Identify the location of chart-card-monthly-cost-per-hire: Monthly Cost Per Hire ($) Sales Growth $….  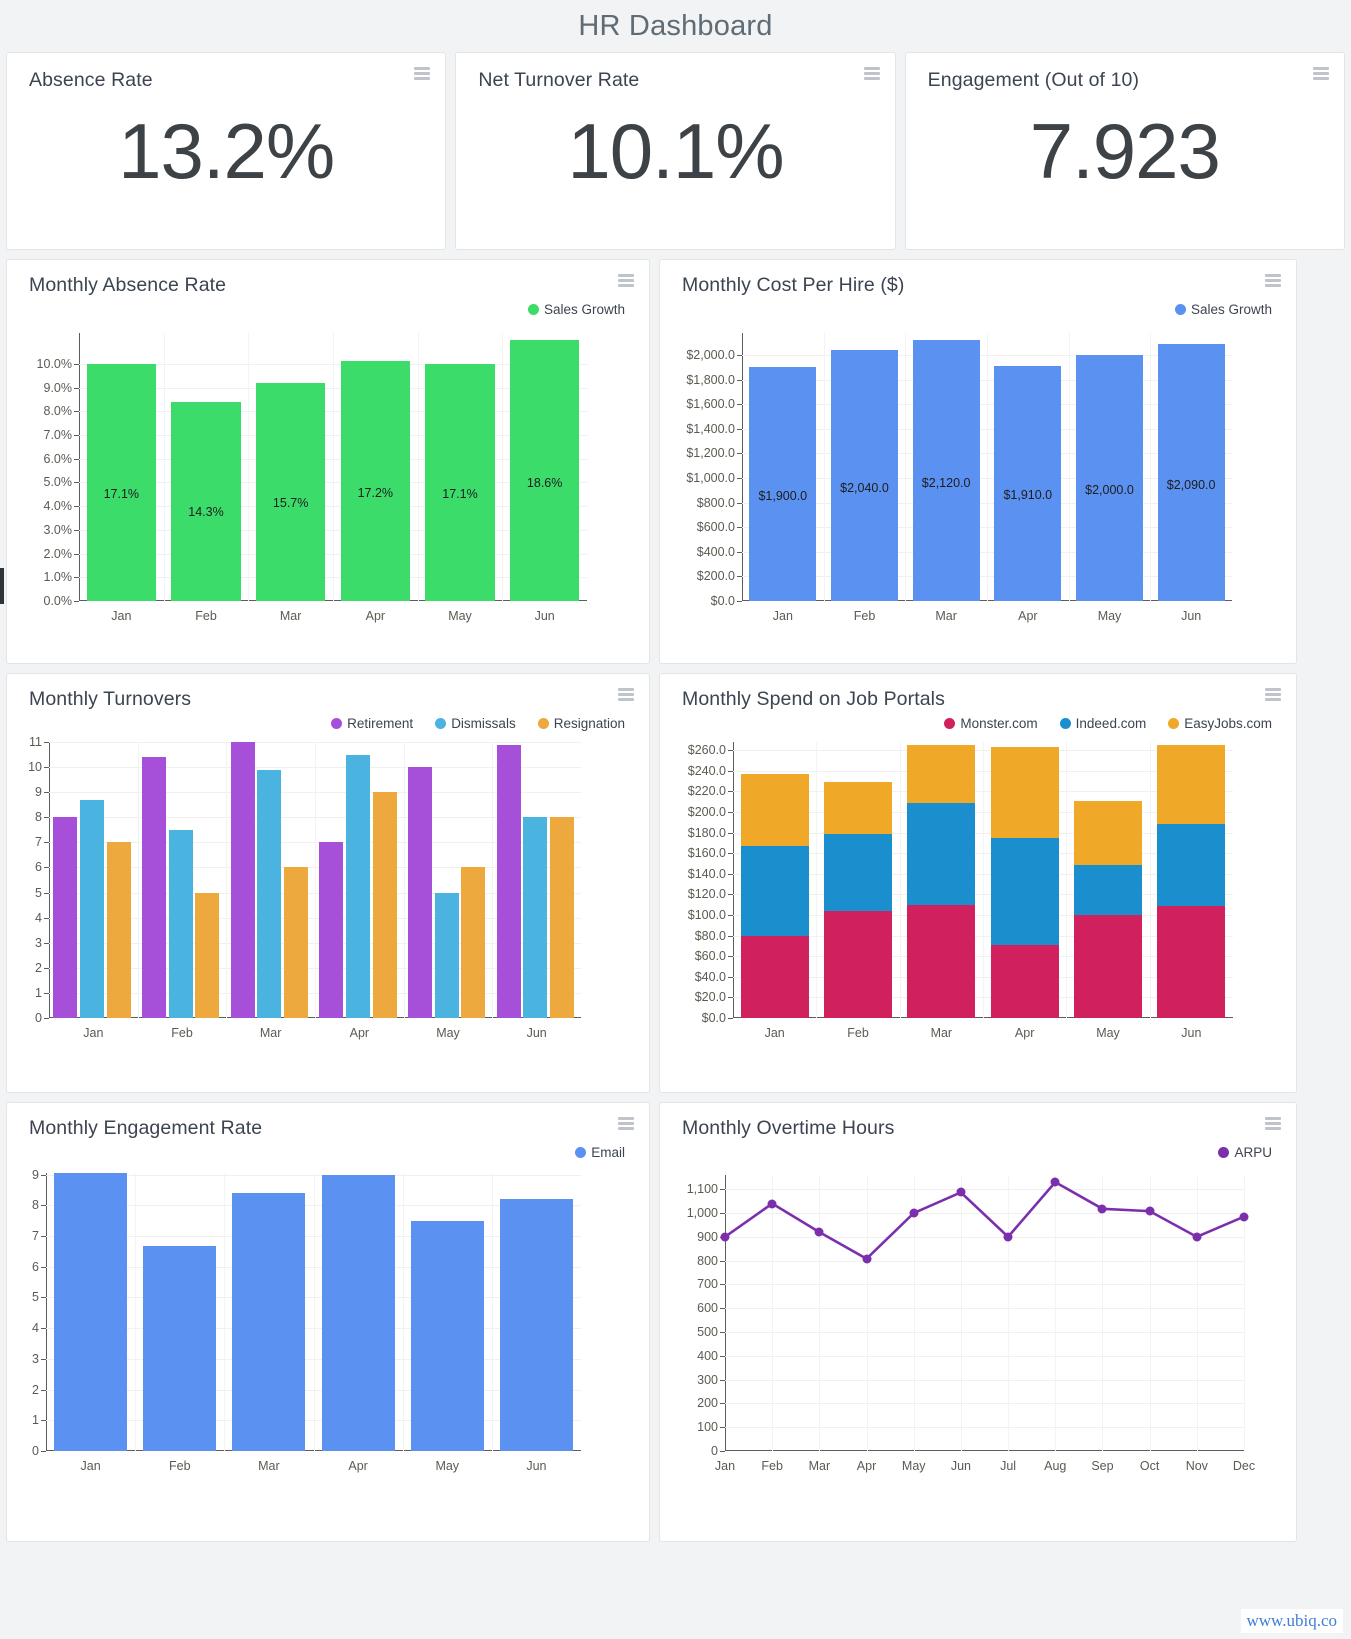
(978, 461).